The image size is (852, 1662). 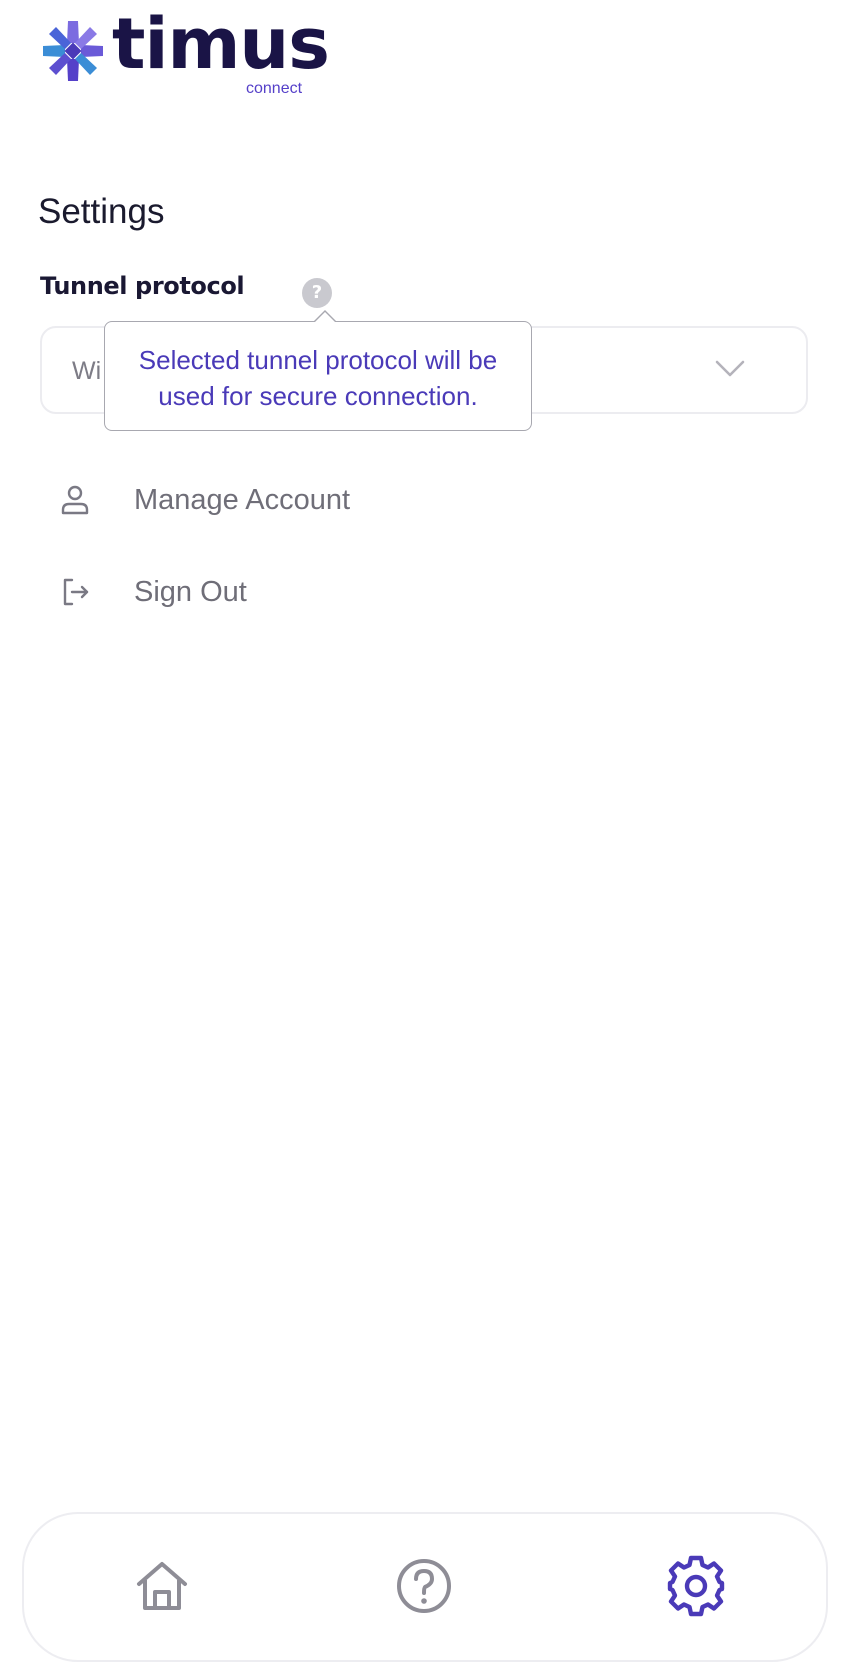 I want to click on help-icon: ?, so click(x=317, y=293).